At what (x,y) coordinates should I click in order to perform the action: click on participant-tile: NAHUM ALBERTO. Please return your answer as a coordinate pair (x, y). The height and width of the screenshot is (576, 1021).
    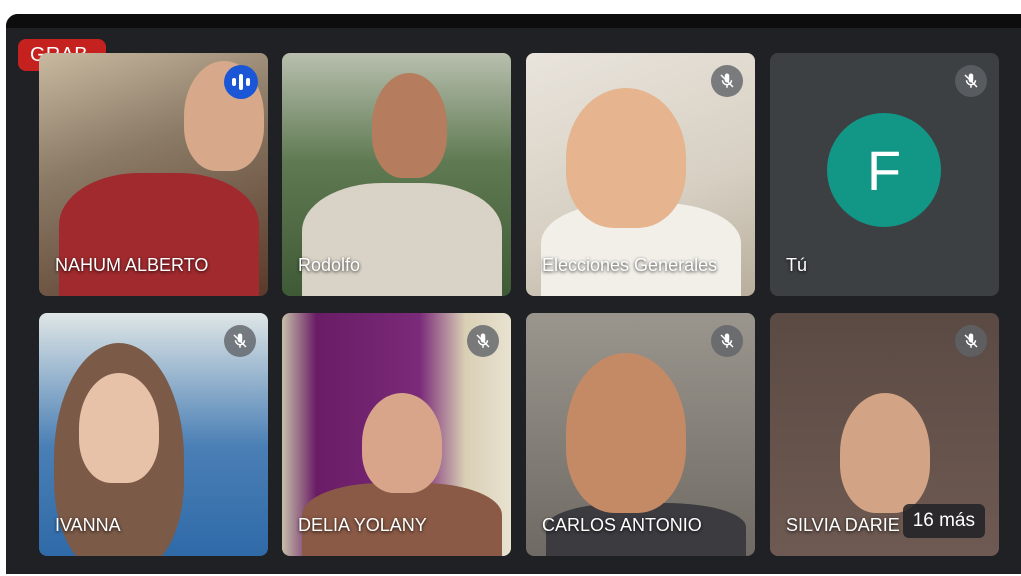
    Looking at the image, I should click on (153, 174).